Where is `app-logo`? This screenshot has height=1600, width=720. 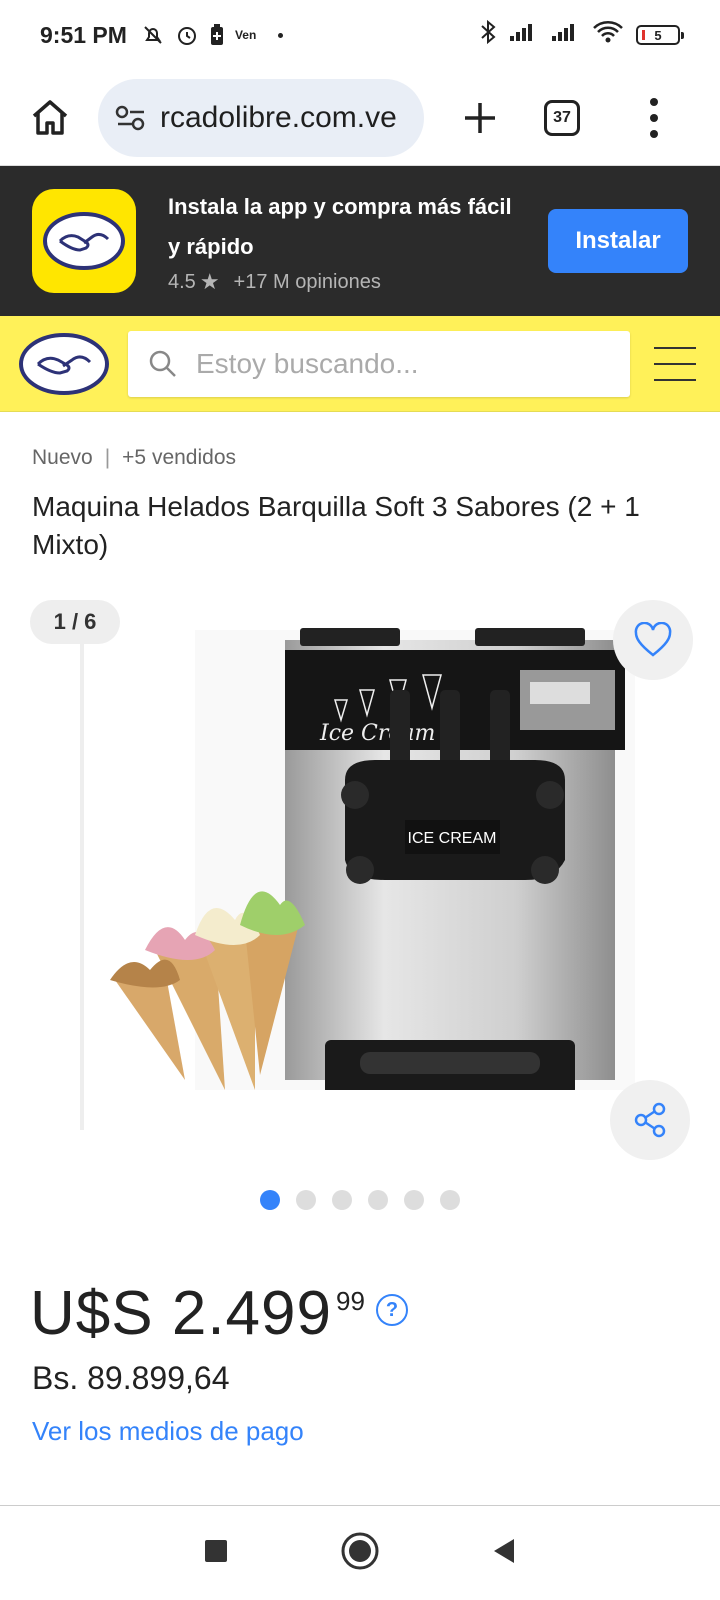 app-logo is located at coordinates (84, 241).